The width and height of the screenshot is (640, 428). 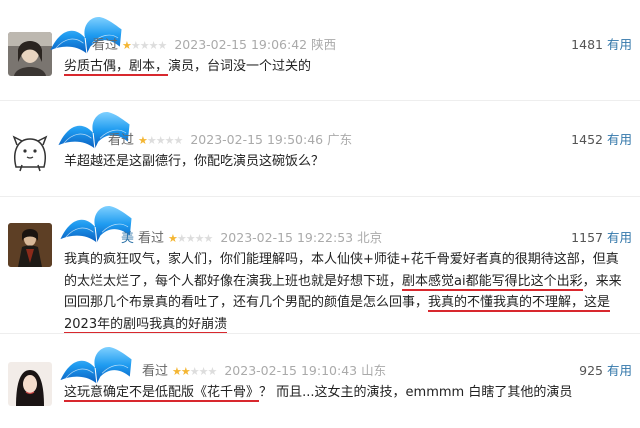 I want to click on review-text: 羊超越还是这副德行，你配吃演员这碗饭么？, so click(x=194, y=161).